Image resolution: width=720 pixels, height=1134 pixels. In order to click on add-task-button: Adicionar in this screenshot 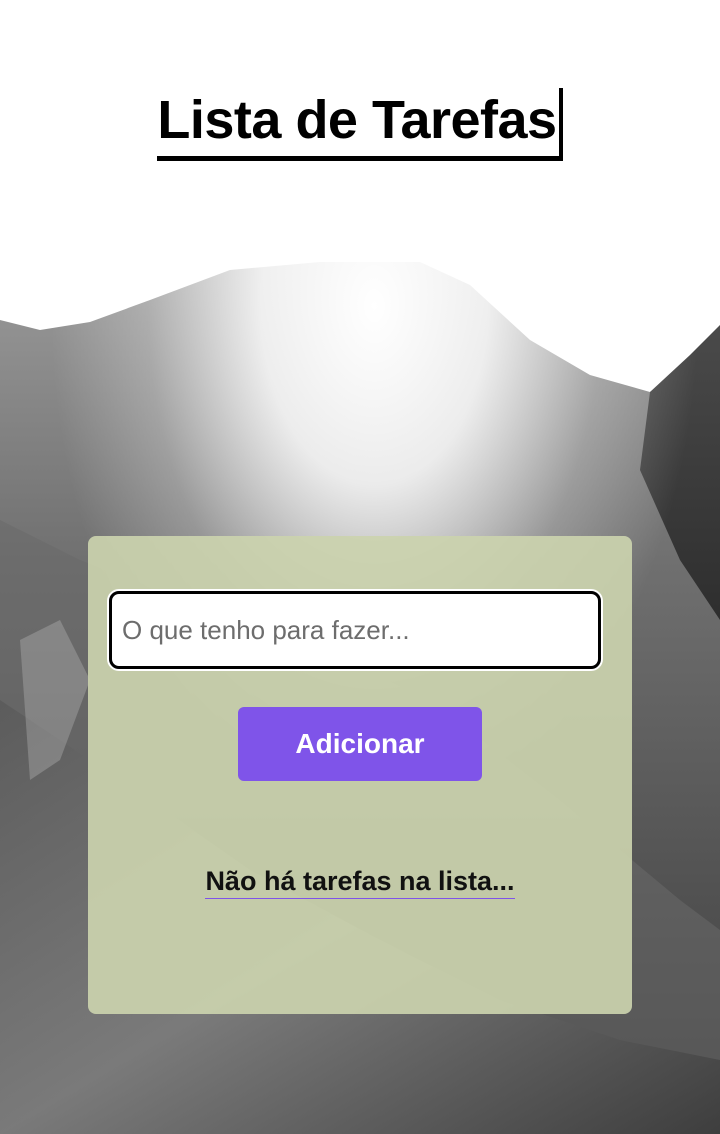, I will do `click(360, 744)`.